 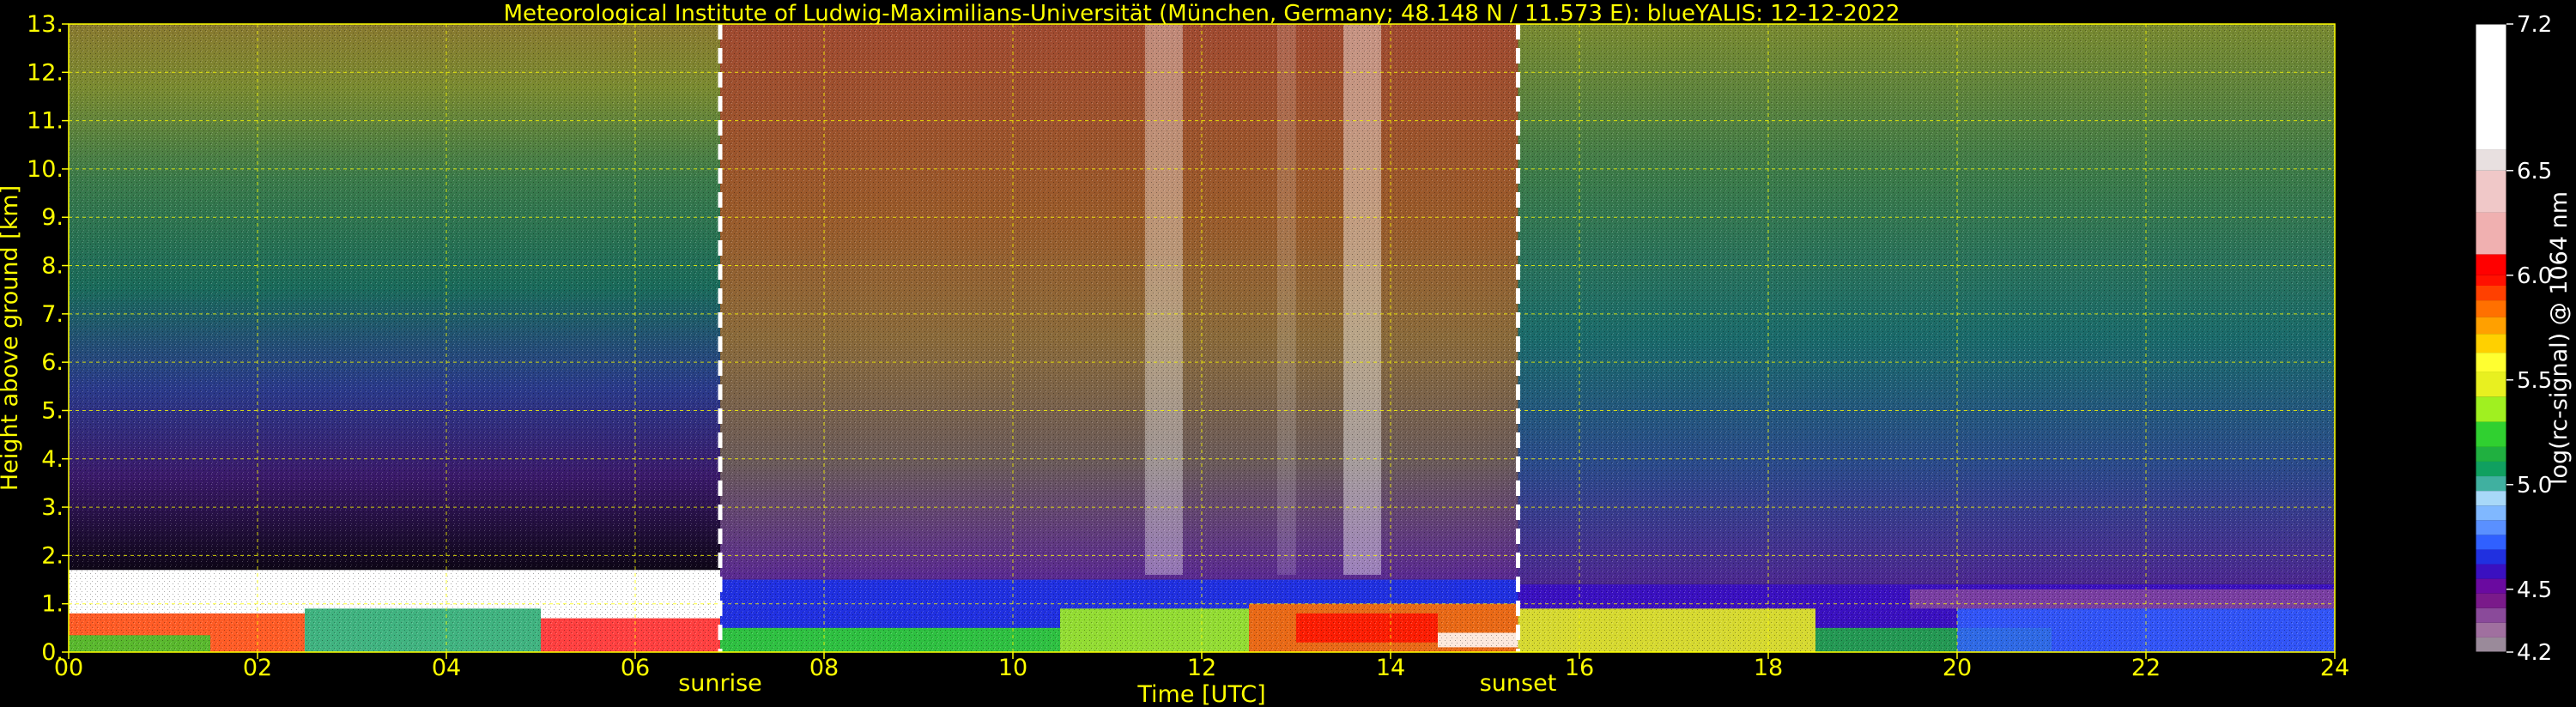 I want to click on y-axis-ticks: 0. 1. 2. 3. 4. 5. 6. 7. 8. 9. 10. 11. 12. 13., so click(x=48, y=338).